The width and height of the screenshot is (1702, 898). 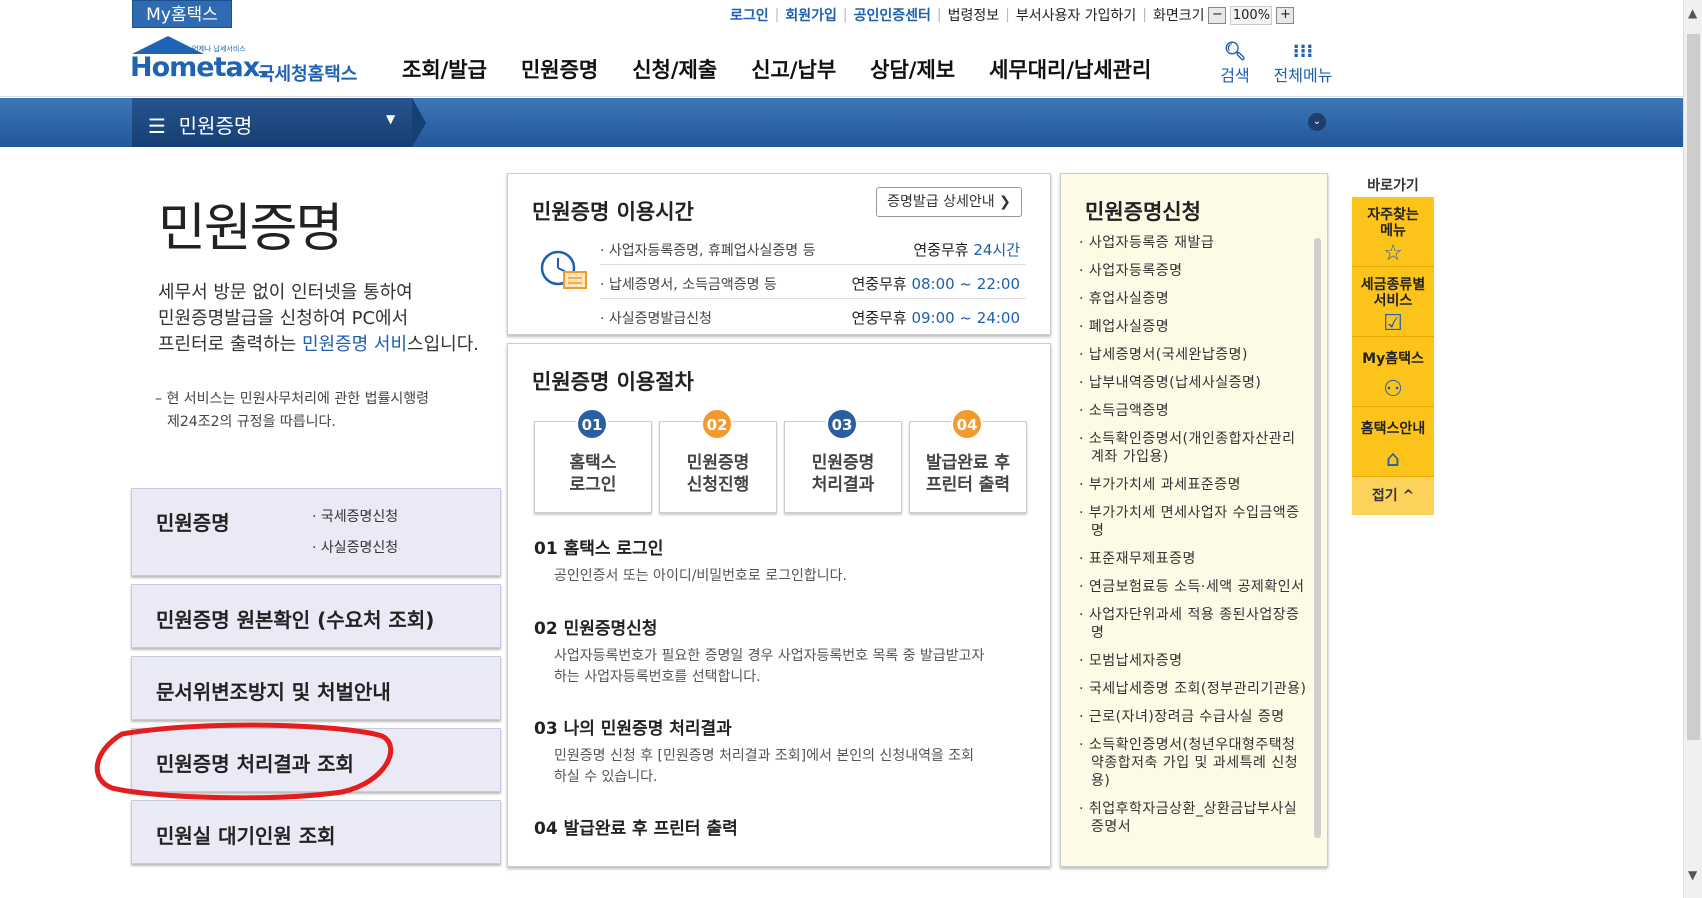 I want to click on all-menu-label: 전체메뉴, so click(x=1303, y=75).